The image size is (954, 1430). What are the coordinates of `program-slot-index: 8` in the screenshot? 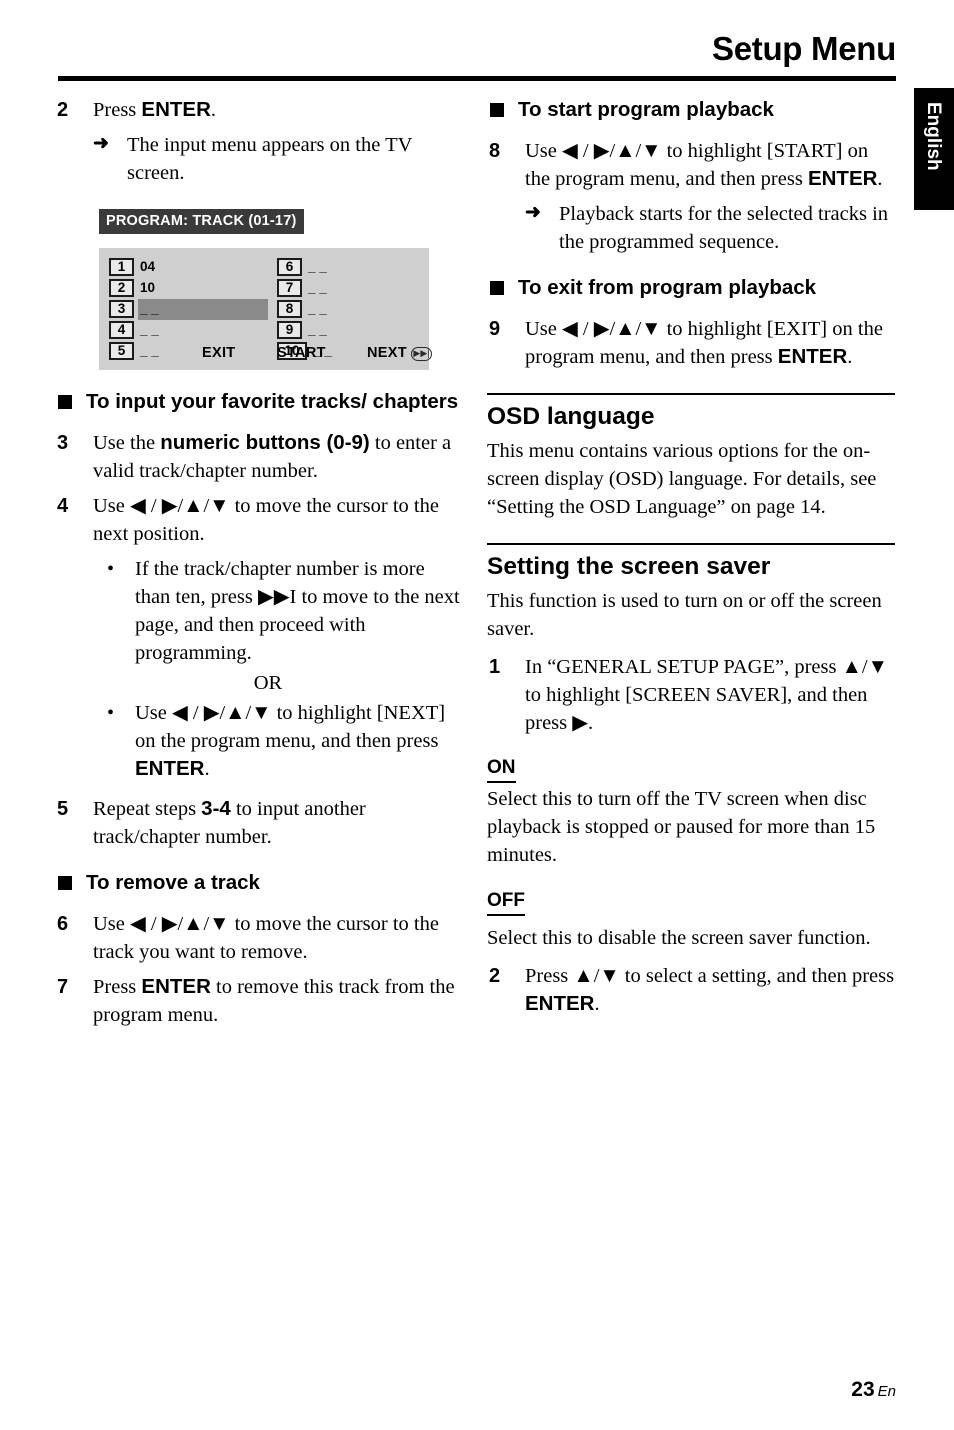 It's located at (289, 309).